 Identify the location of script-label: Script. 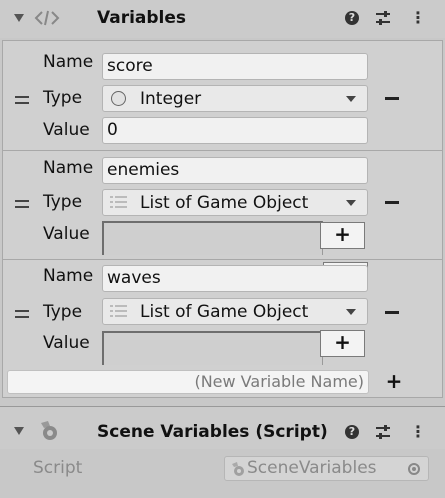
(58, 468).